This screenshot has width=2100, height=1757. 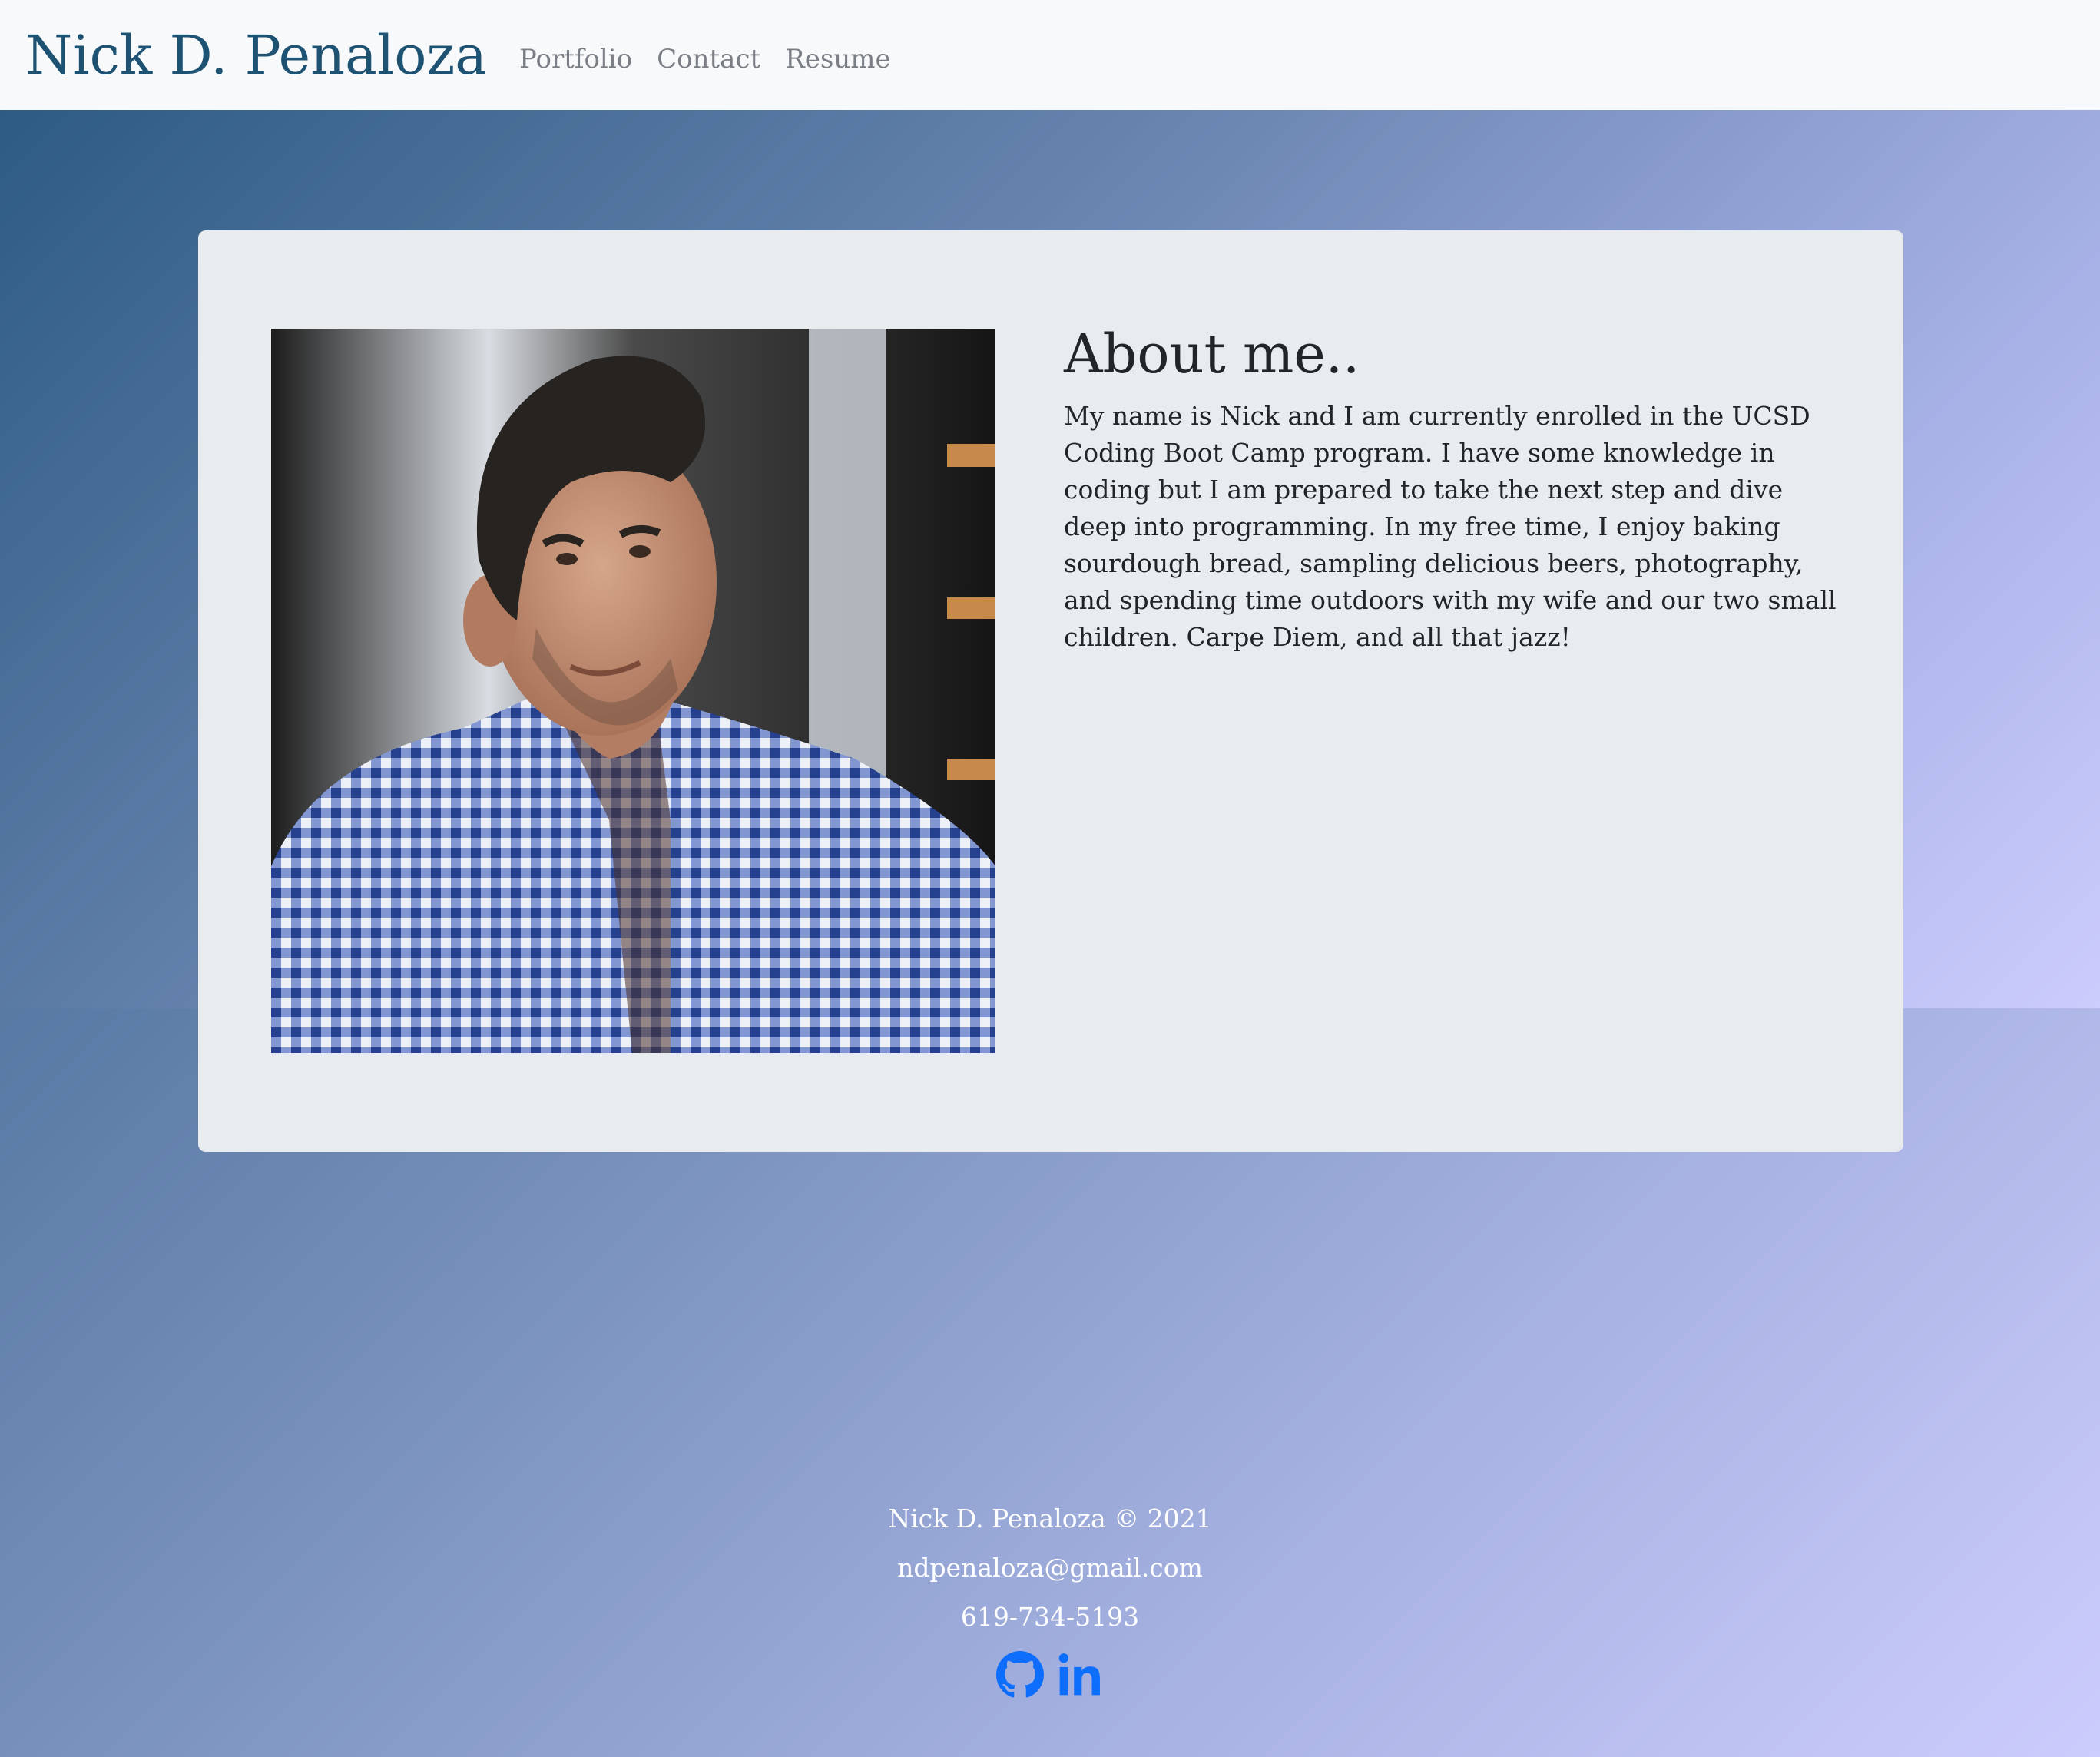 What do you see at coordinates (1050, 1617) in the screenshot?
I see `footer-phone: 619-734-5193` at bounding box center [1050, 1617].